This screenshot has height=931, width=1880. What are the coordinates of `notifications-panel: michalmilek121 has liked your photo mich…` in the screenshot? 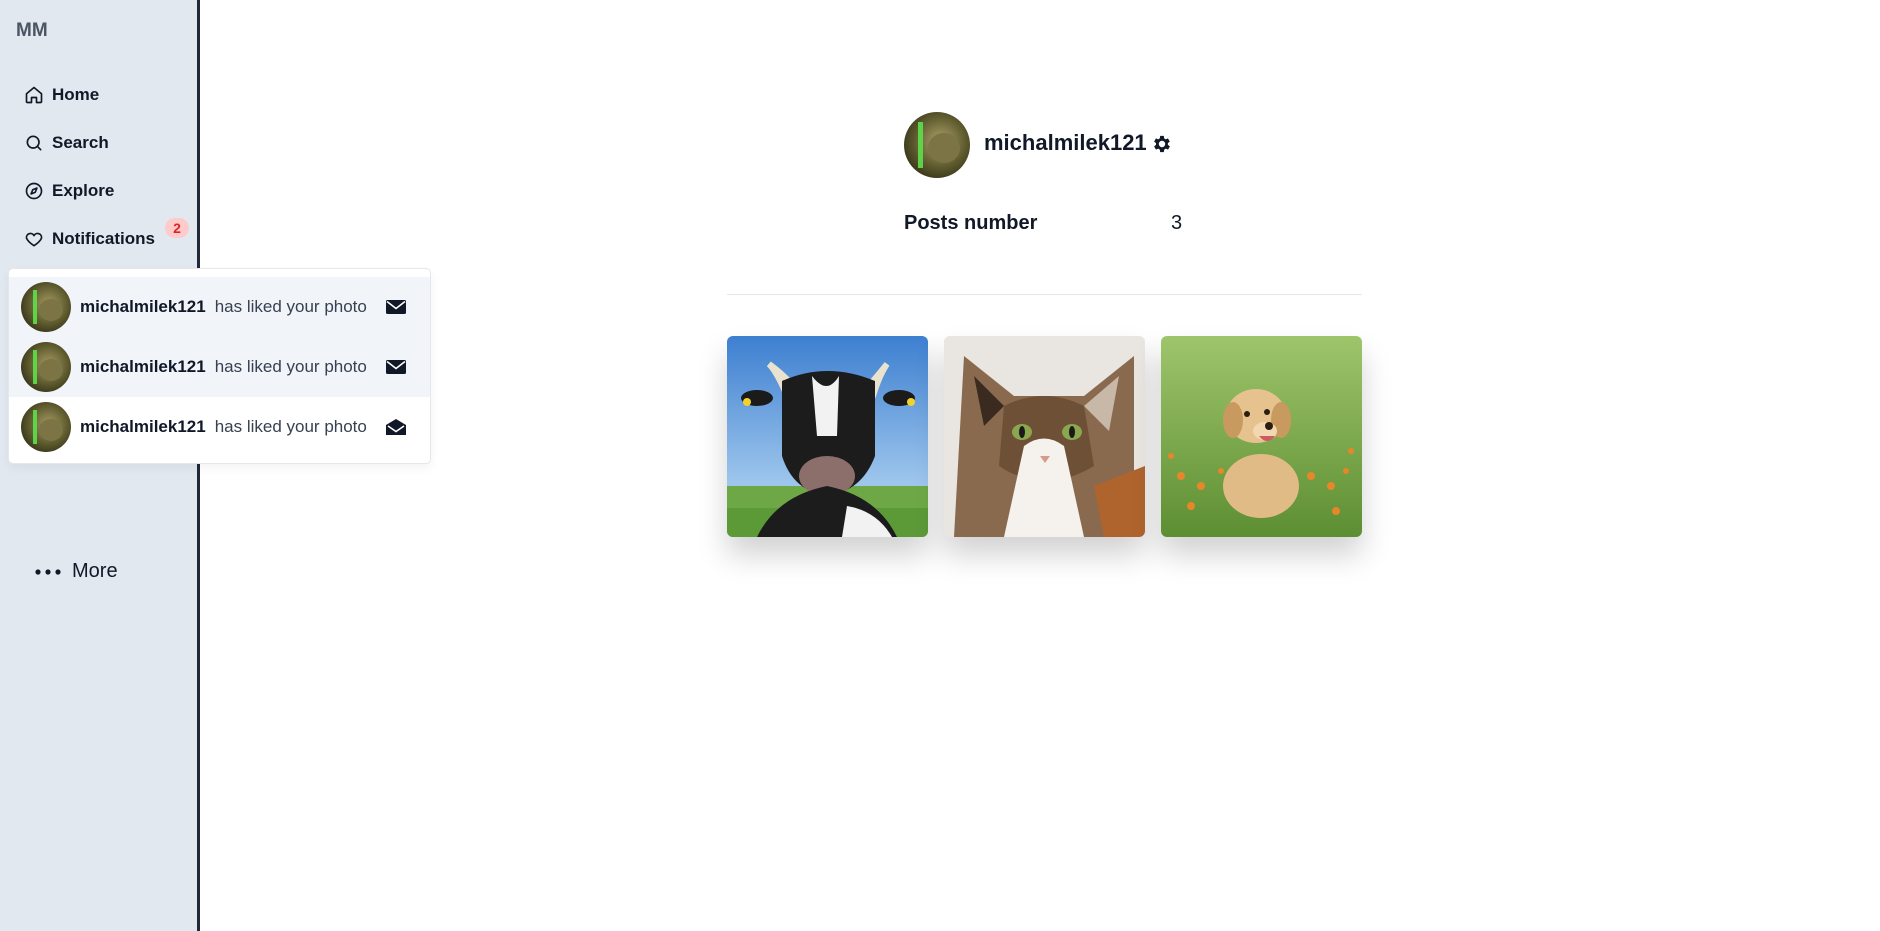 It's located at (219, 366).